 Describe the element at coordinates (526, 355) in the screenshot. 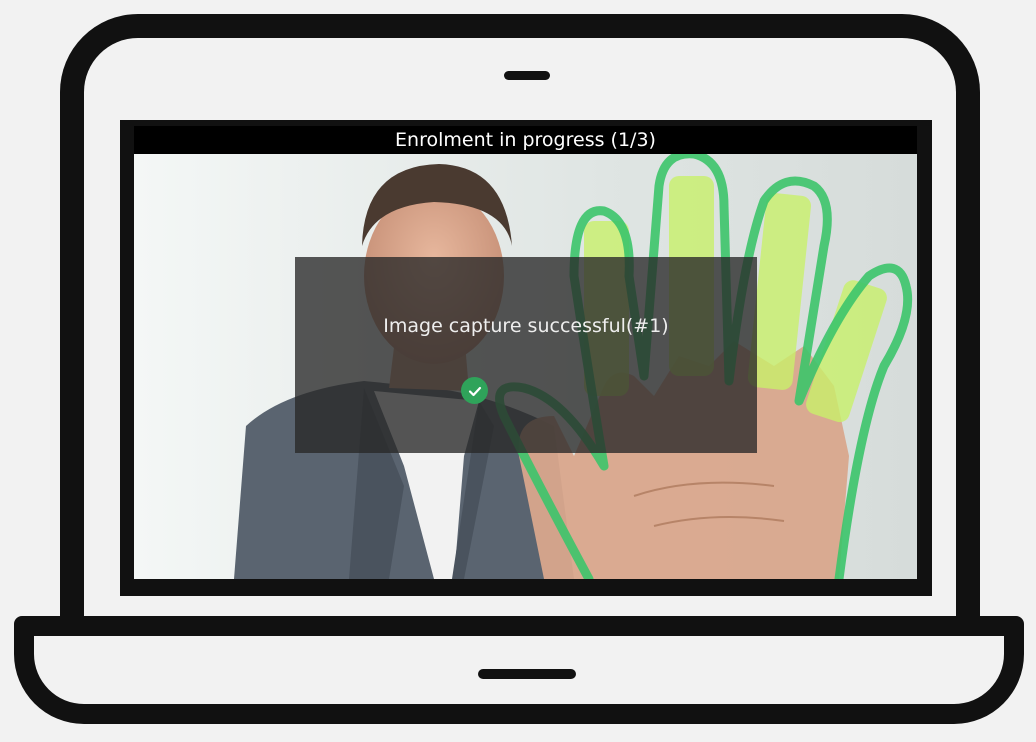

I see `capture-status-dialog: Image capture successful(#1)` at that location.